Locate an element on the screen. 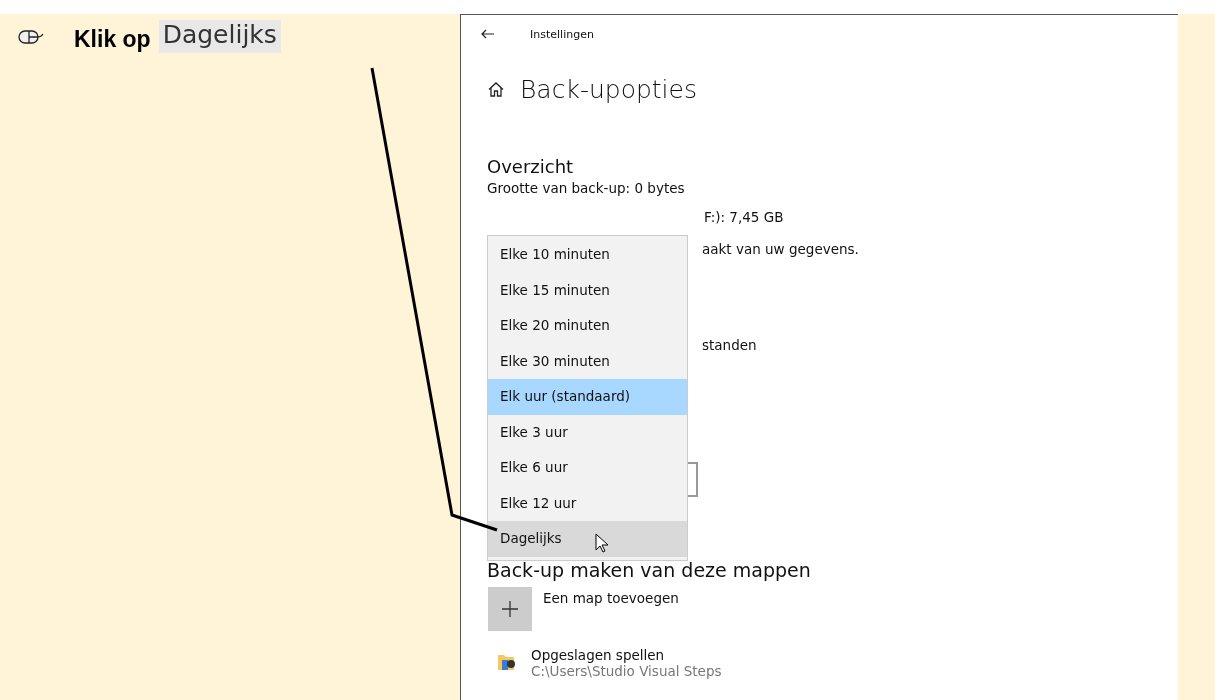 Image resolution: width=1215 pixels, height=700 pixels. dropdown-option: Dagelijks is located at coordinates (587, 539).